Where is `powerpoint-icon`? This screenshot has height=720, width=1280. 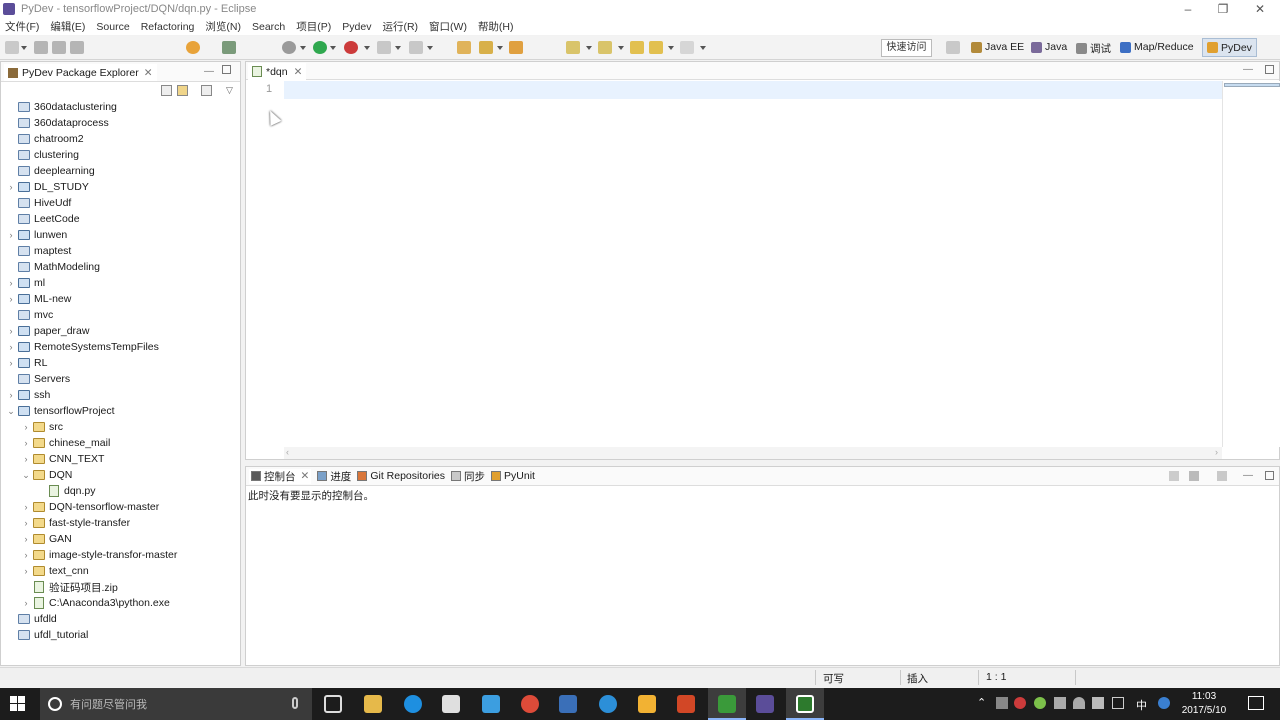
powerpoint-icon is located at coordinates (686, 704).